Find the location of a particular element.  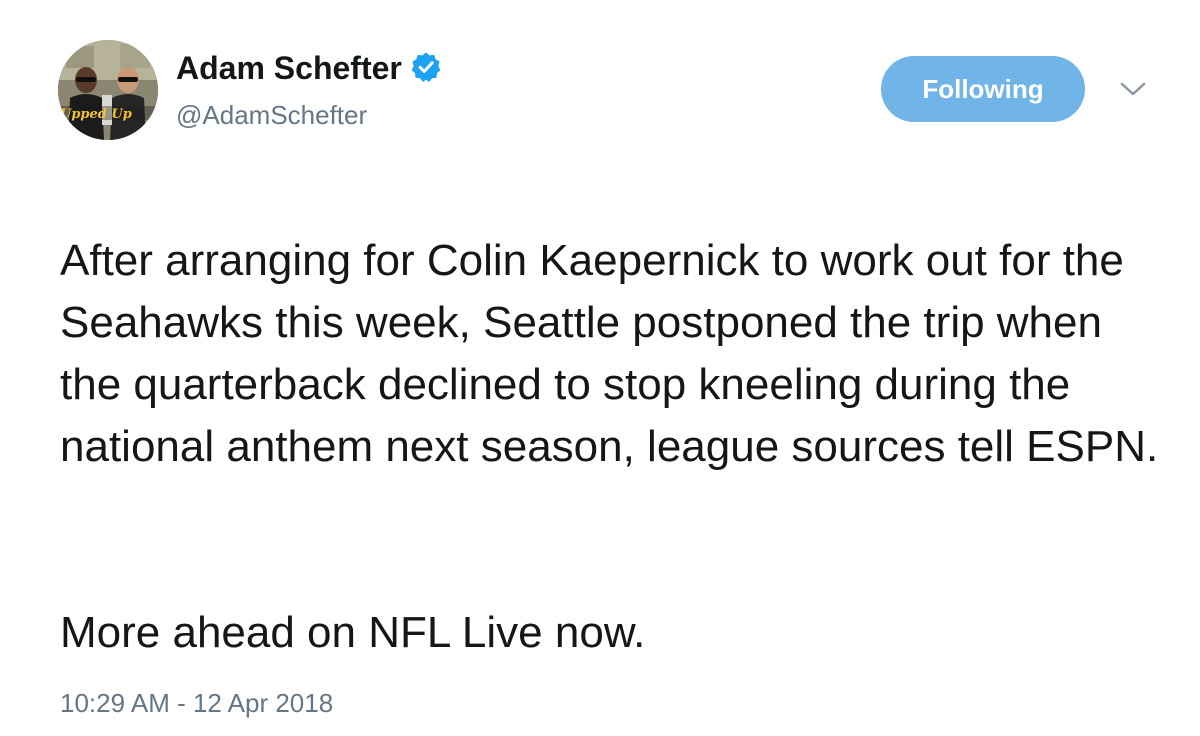

author-name: Adam Schefter is located at coordinates (309, 68).